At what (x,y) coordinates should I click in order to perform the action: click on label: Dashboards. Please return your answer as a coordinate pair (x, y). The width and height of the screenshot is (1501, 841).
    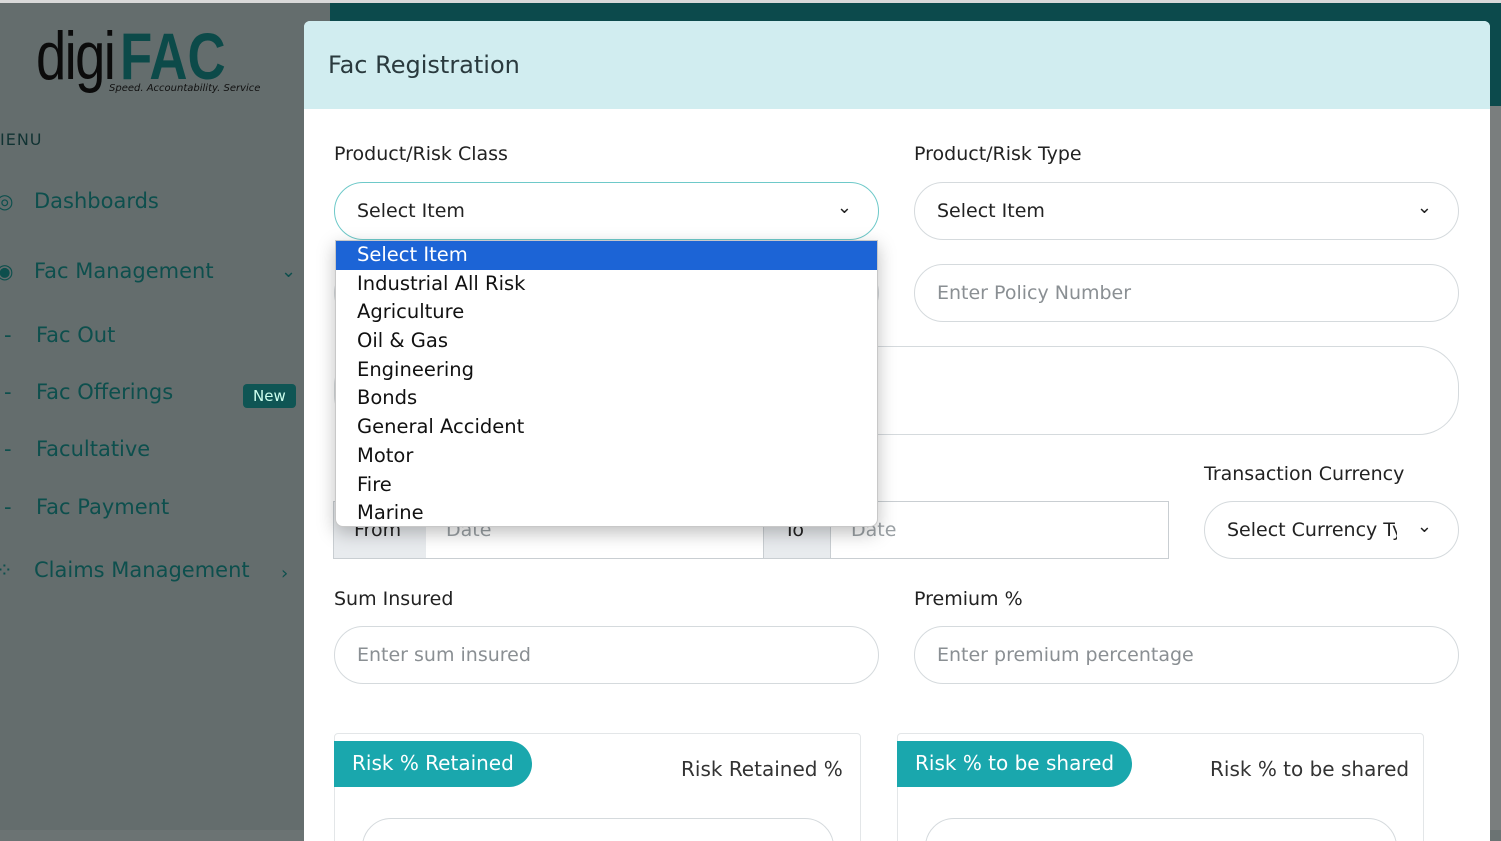
    Looking at the image, I should click on (96, 201).